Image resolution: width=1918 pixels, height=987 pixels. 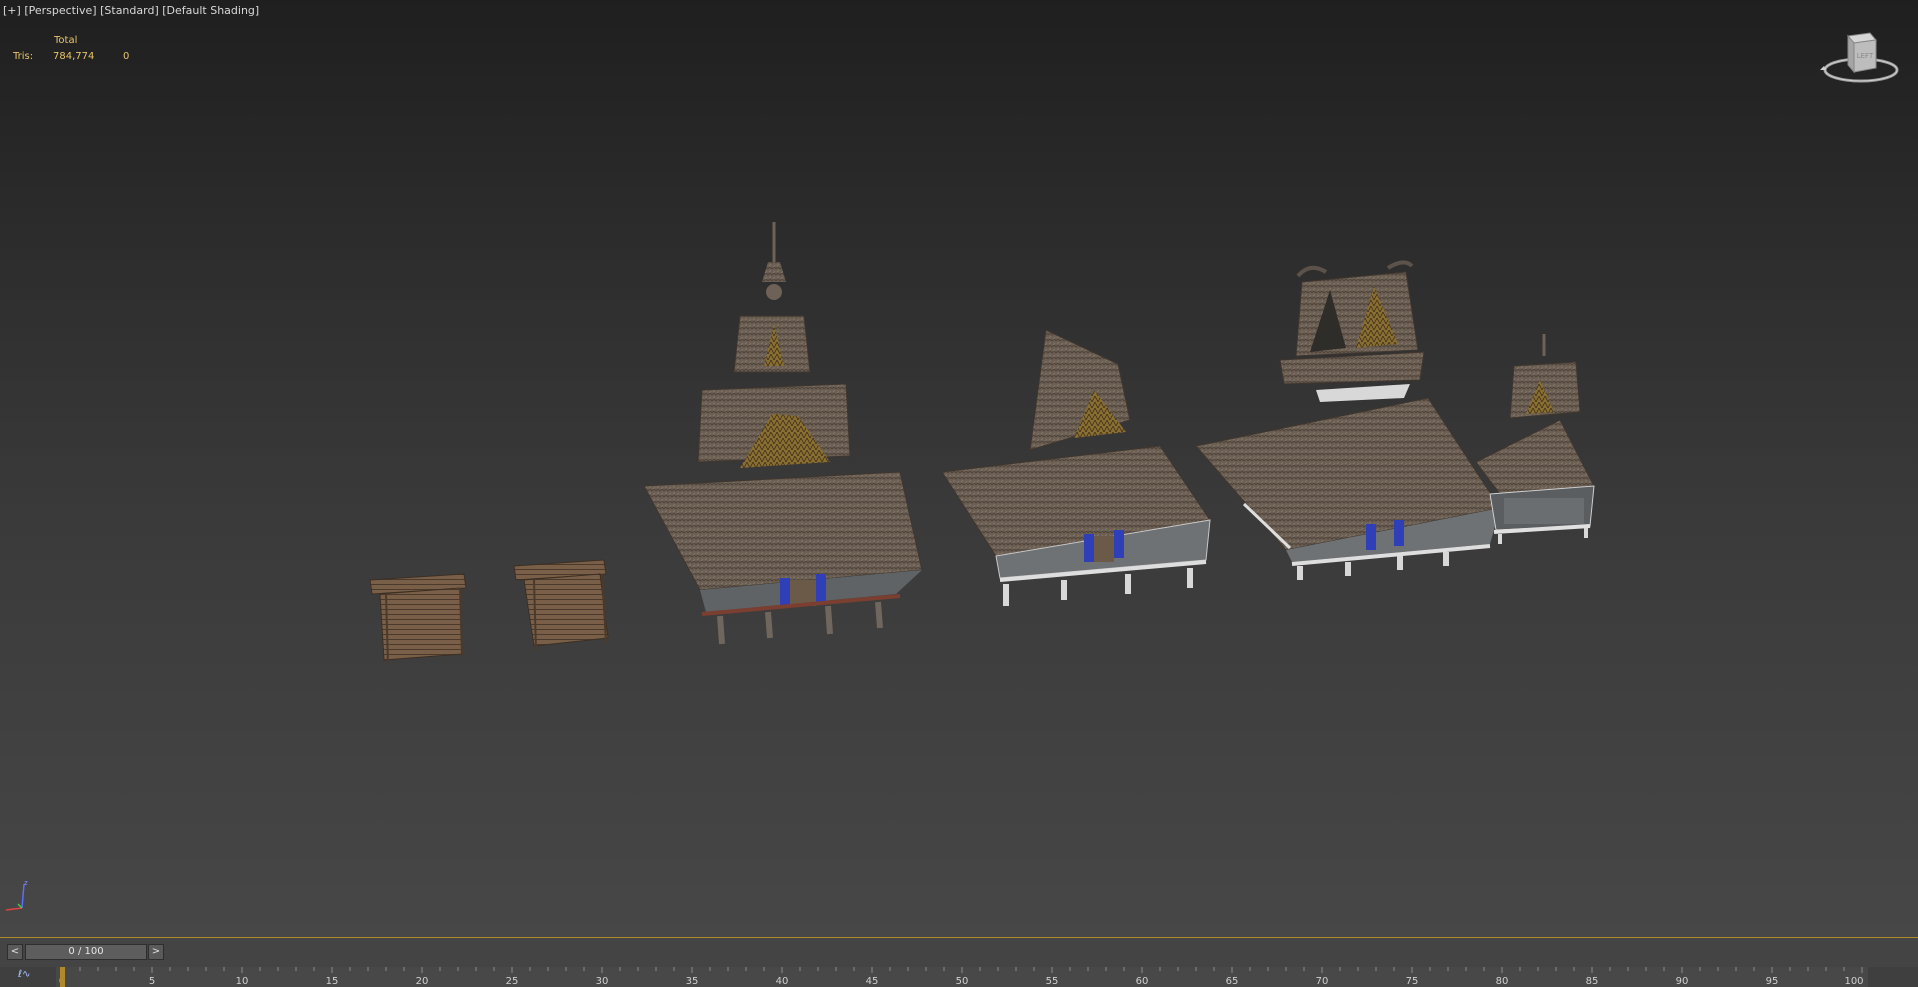 I want to click on tris-selected: 0, so click(x=126, y=56).